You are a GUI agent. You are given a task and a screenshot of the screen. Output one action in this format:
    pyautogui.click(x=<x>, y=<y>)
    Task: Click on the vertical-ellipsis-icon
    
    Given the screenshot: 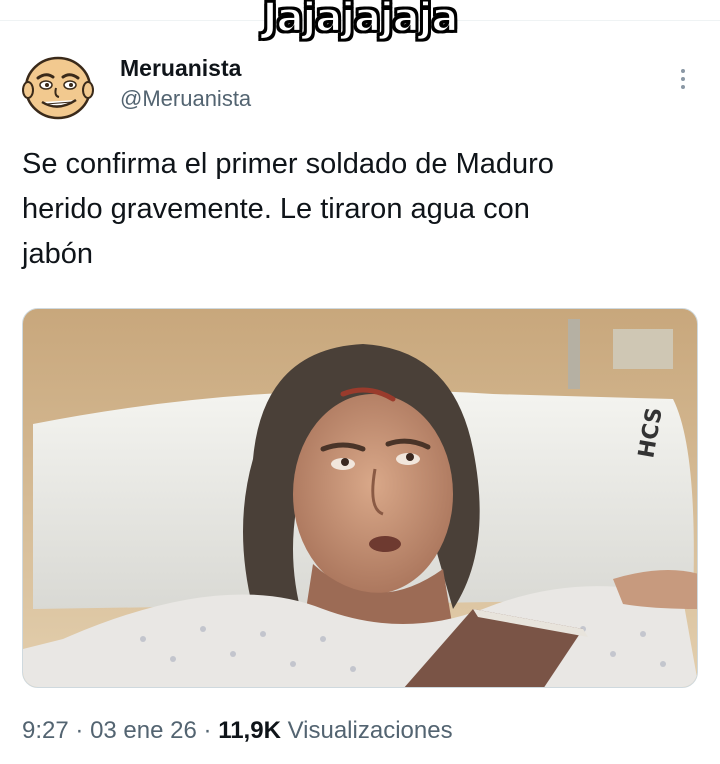 What is the action you would take?
    pyautogui.click(x=683, y=71)
    